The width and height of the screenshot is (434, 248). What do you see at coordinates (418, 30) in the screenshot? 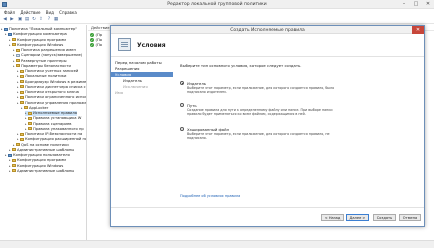
I see `close-icon: ✕` at bounding box center [418, 30].